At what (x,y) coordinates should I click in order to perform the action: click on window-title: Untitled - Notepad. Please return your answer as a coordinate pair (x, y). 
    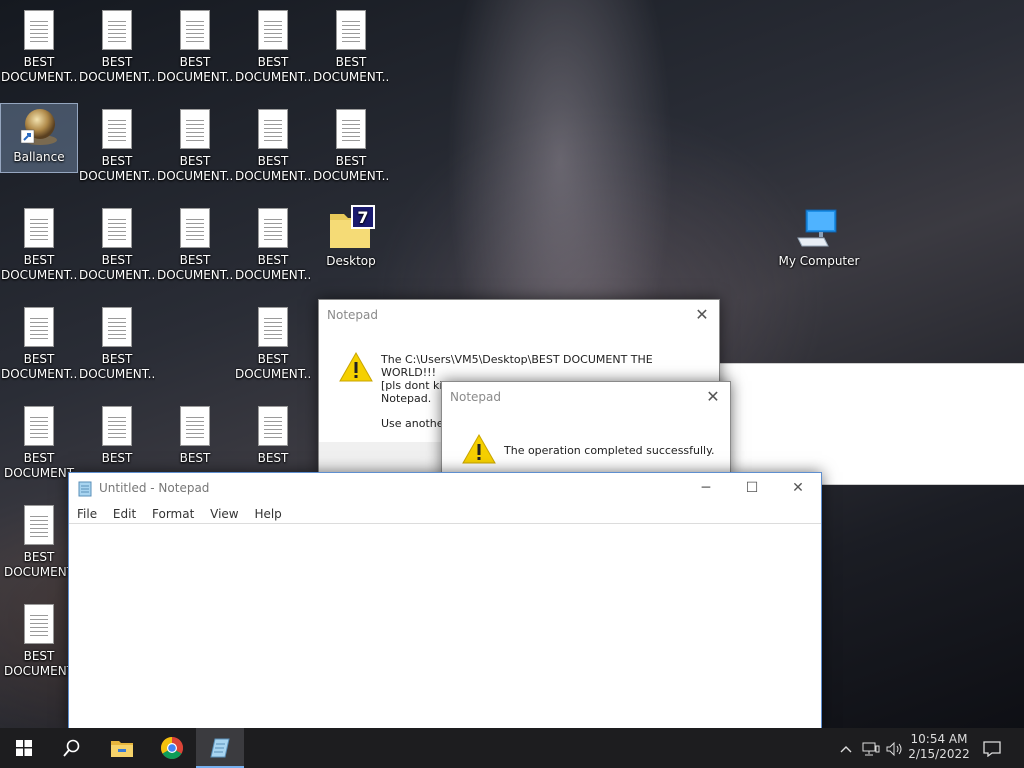
    Looking at the image, I should click on (154, 488).